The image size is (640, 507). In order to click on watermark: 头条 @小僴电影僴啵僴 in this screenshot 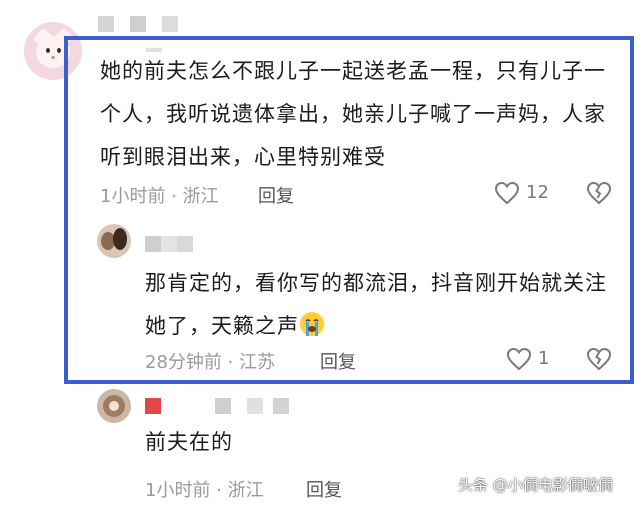, I will do `click(535, 485)`.